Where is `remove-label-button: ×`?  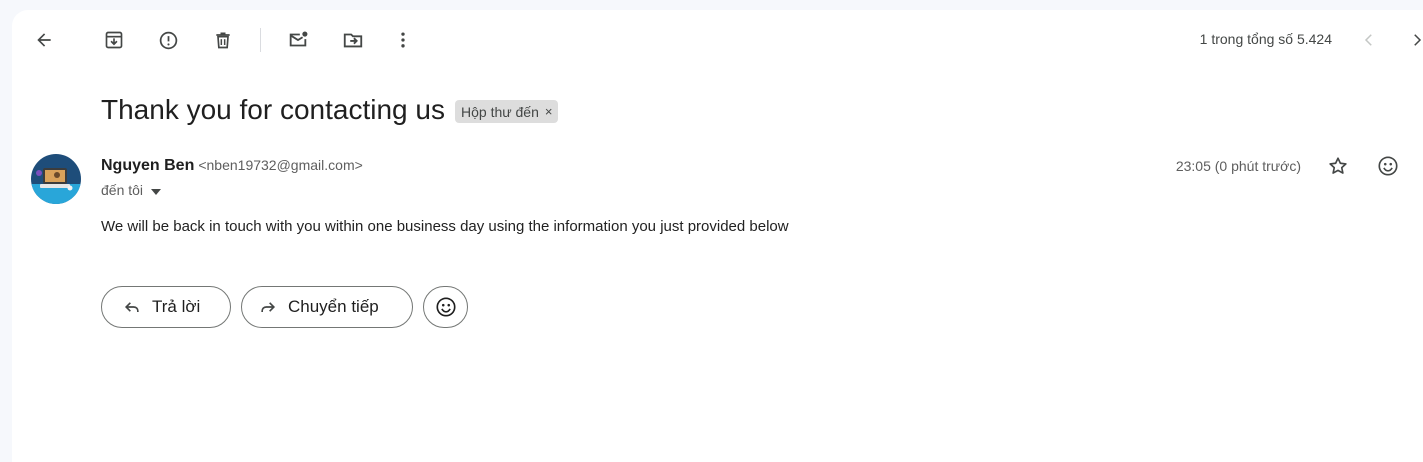
remove-label-button: × is located at coordinates (549, 111).